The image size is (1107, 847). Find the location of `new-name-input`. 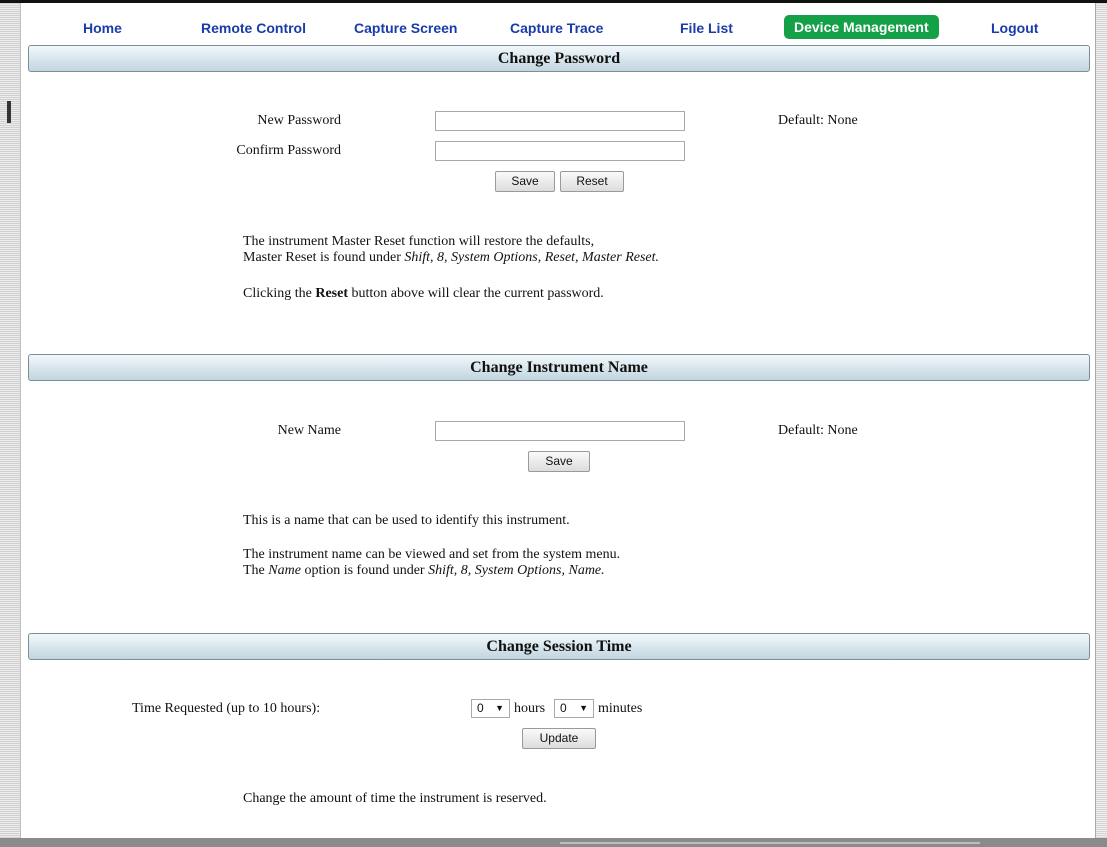

new-name-input is located at coordinates (560, 431).